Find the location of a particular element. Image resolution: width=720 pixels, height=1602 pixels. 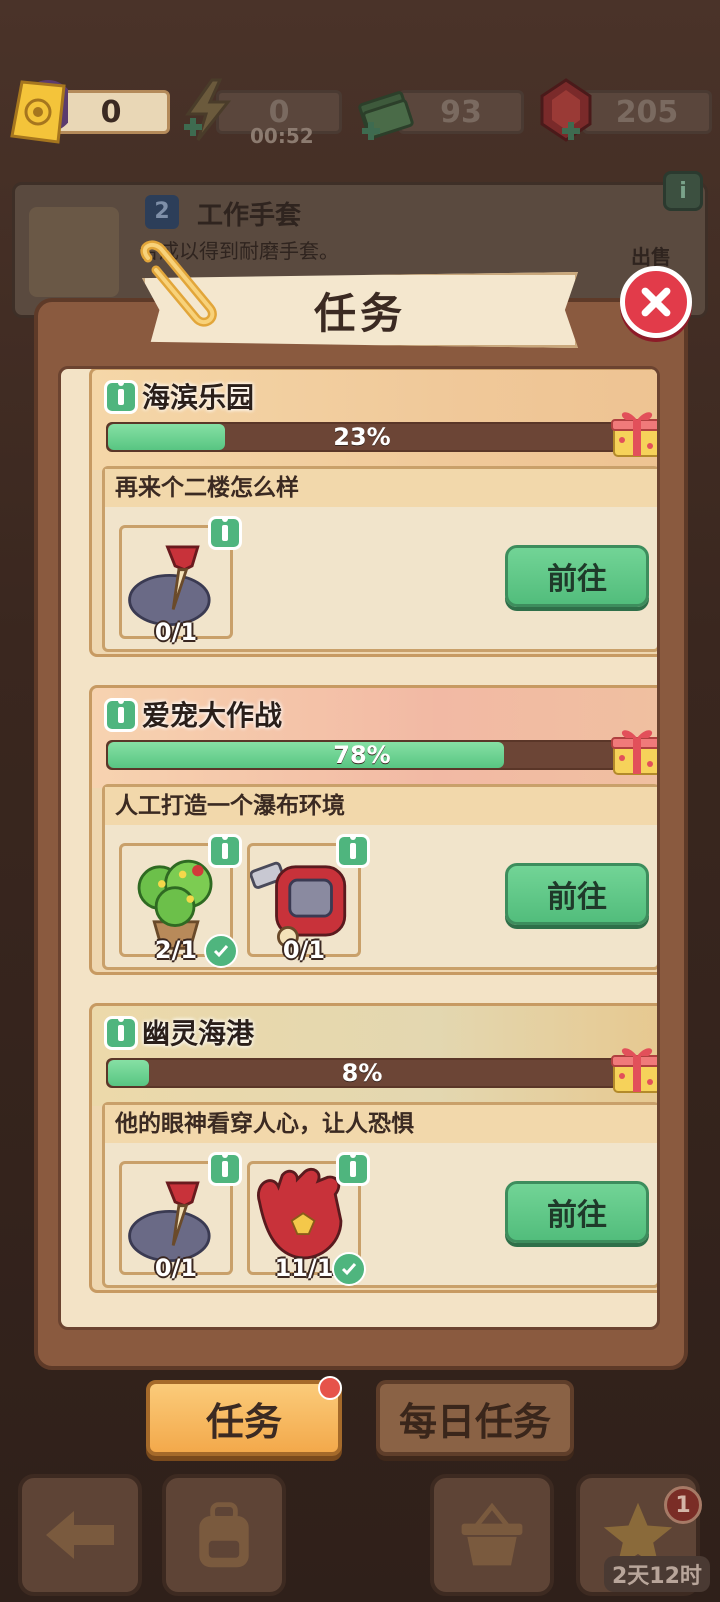

quest-card: 幽灵海港 8% 他的眼神看穿人心，让人恐惧 0/1 11/1 前往 is located at coordinates (374, 1148).